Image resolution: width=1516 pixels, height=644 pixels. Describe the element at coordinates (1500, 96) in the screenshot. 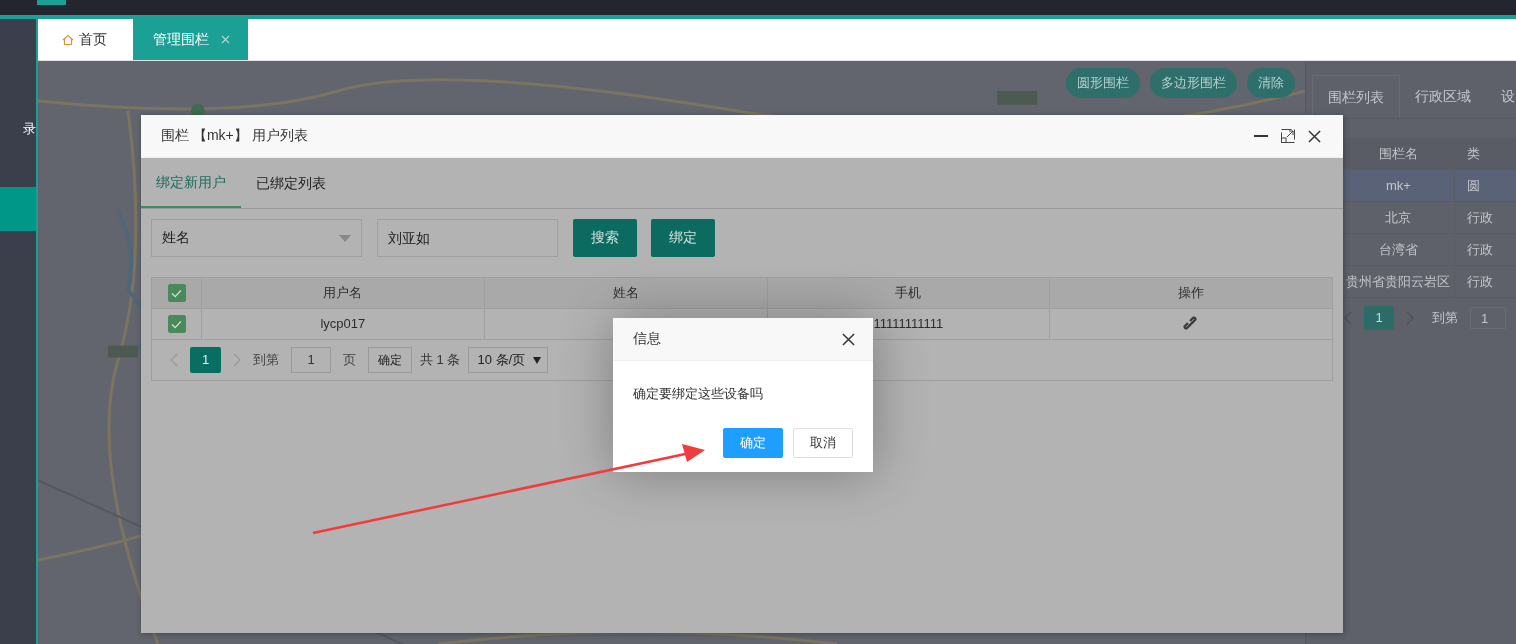

I see `panel-tab: 设` at that location.